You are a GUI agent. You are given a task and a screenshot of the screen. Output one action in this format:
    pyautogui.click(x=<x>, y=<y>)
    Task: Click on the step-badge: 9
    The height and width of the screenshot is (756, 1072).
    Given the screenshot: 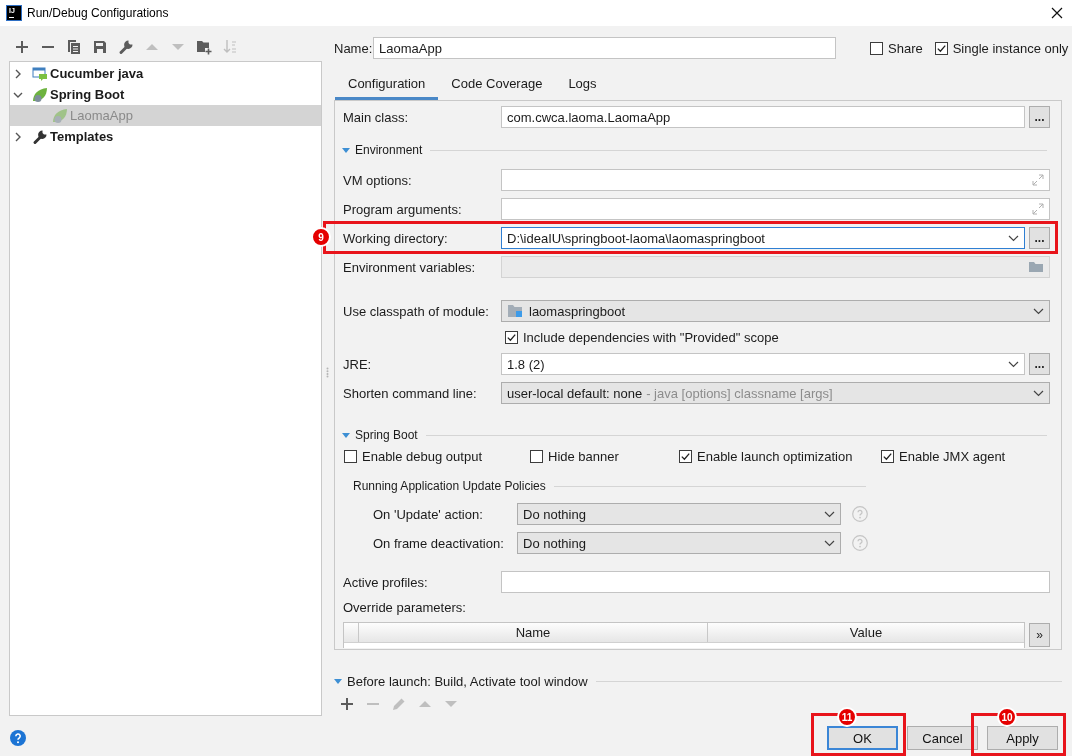 What is the action you would take?
    pyautogui.click(x=321, y=237)
    